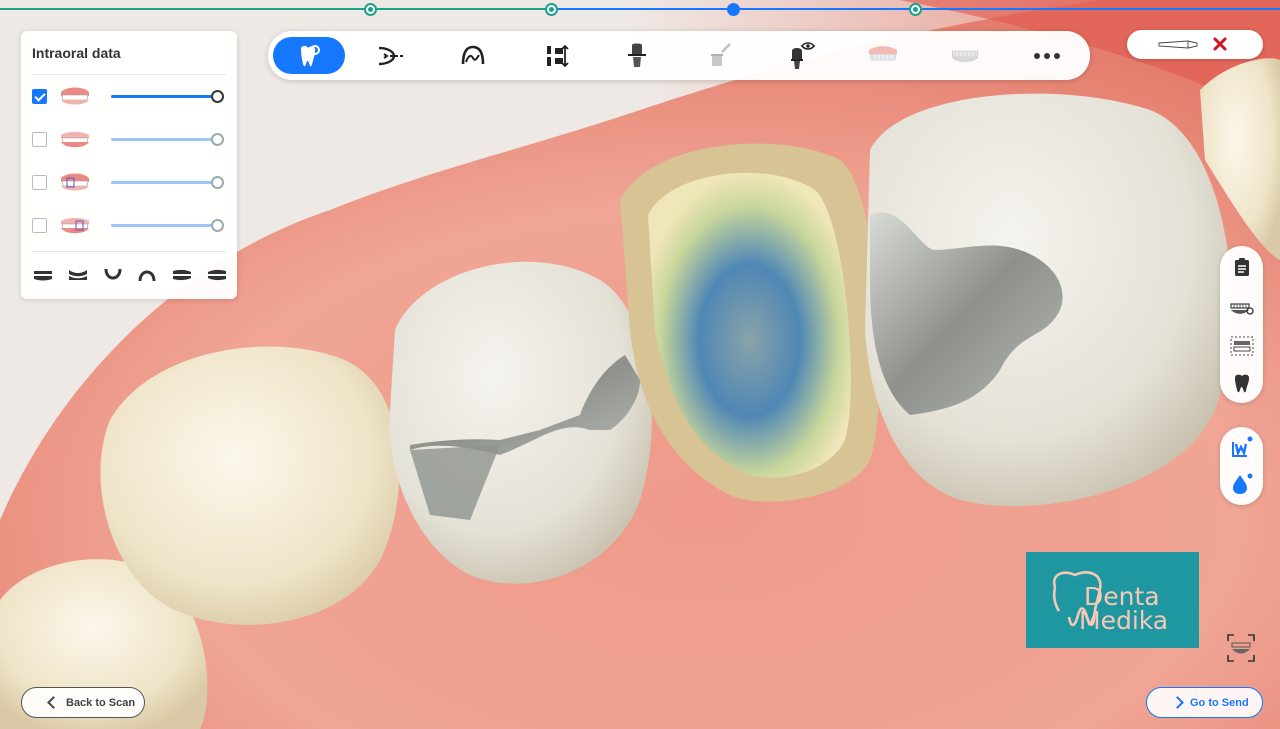  I want to click on chevron-left-icon, so click(53, 702).